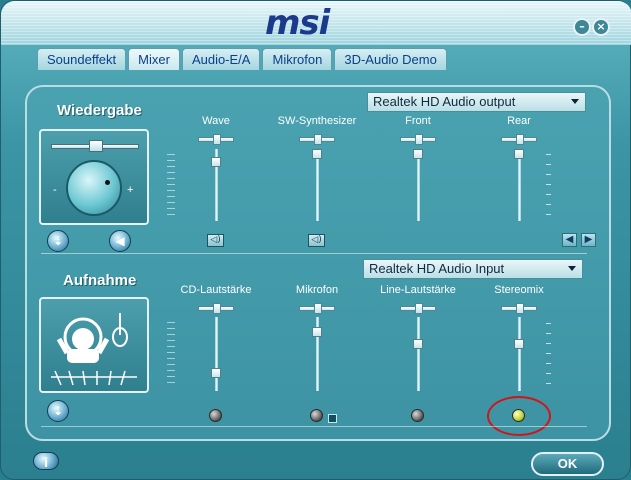 The height and width of the screenshot is (480, 631). I want to click on wave-volume-thumb, so click(216, 162).